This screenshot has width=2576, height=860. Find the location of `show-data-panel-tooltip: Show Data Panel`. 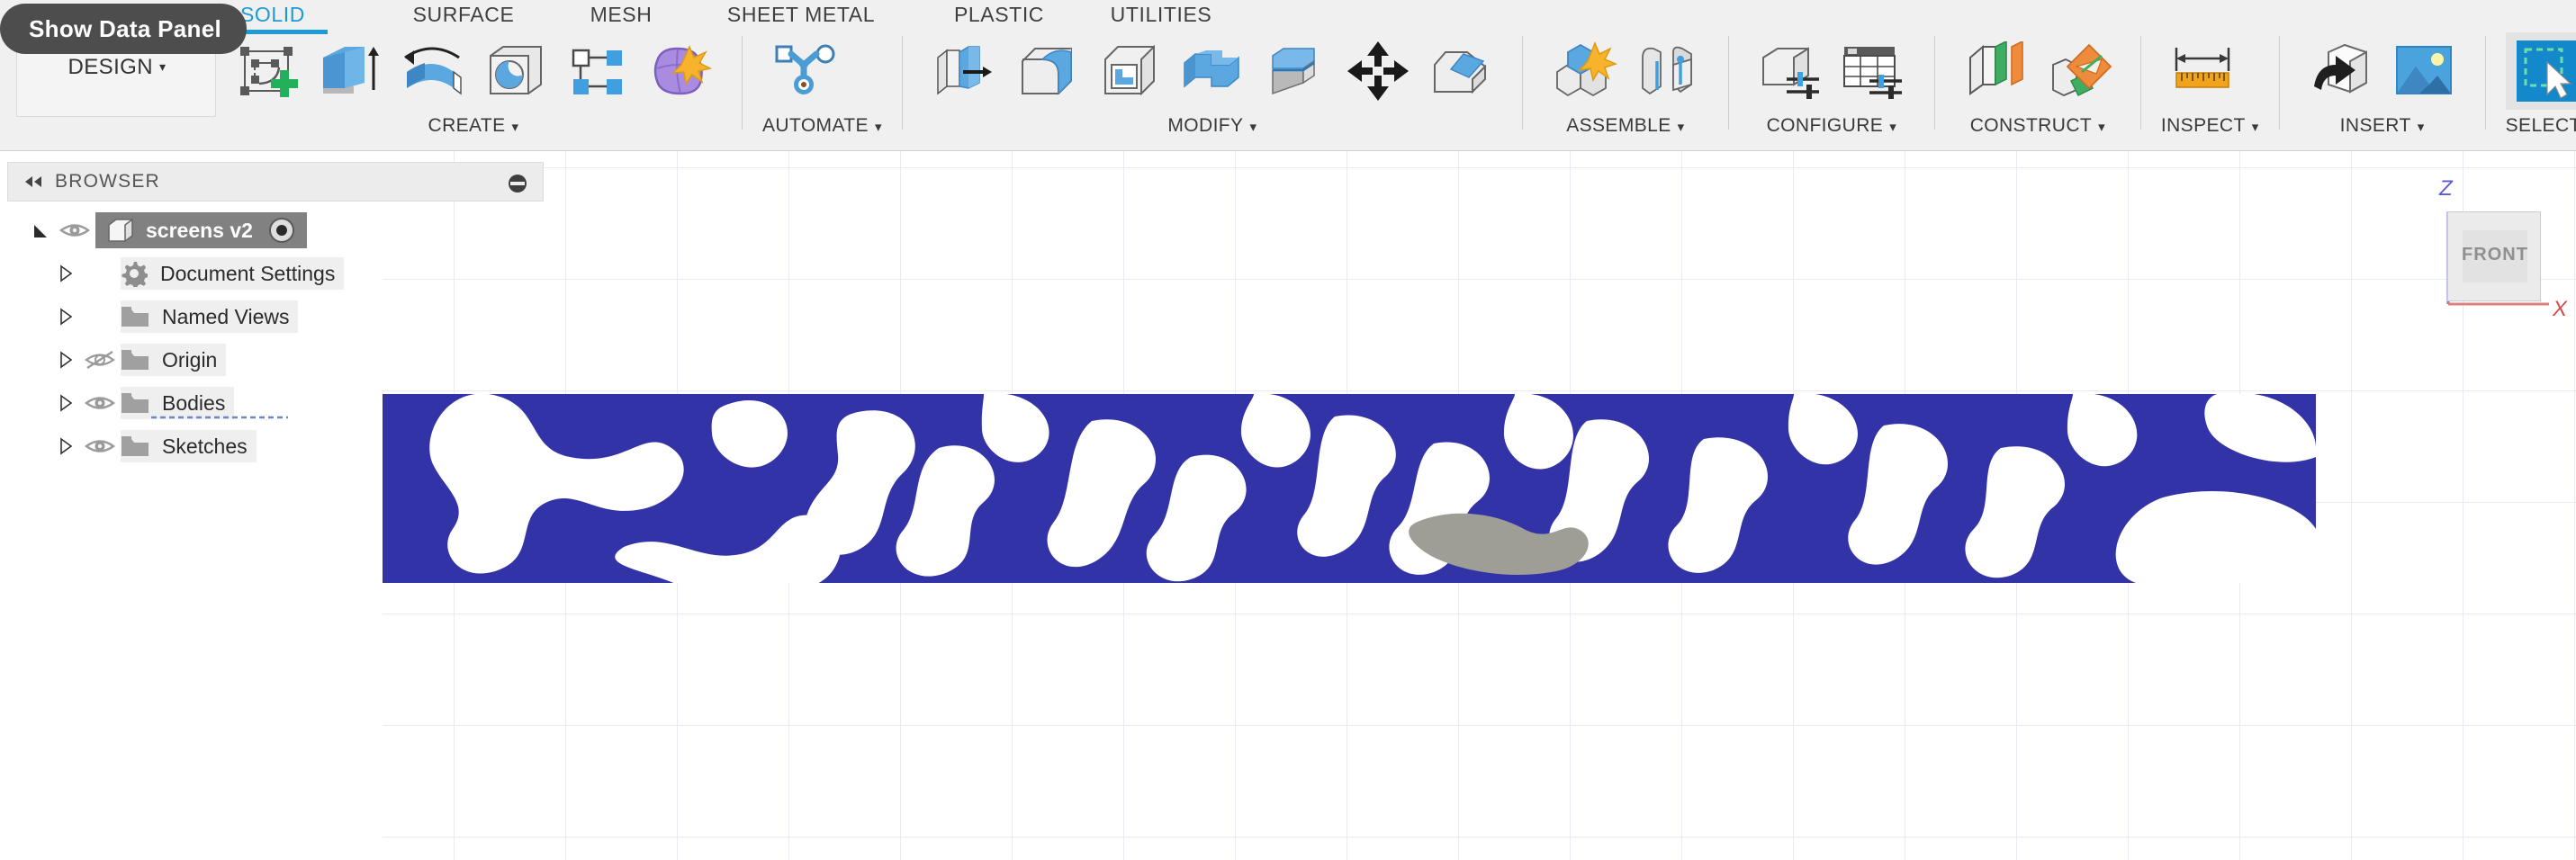

show-data-panel-tooltip: Show Data Panel is located at coordinates (123, 29).